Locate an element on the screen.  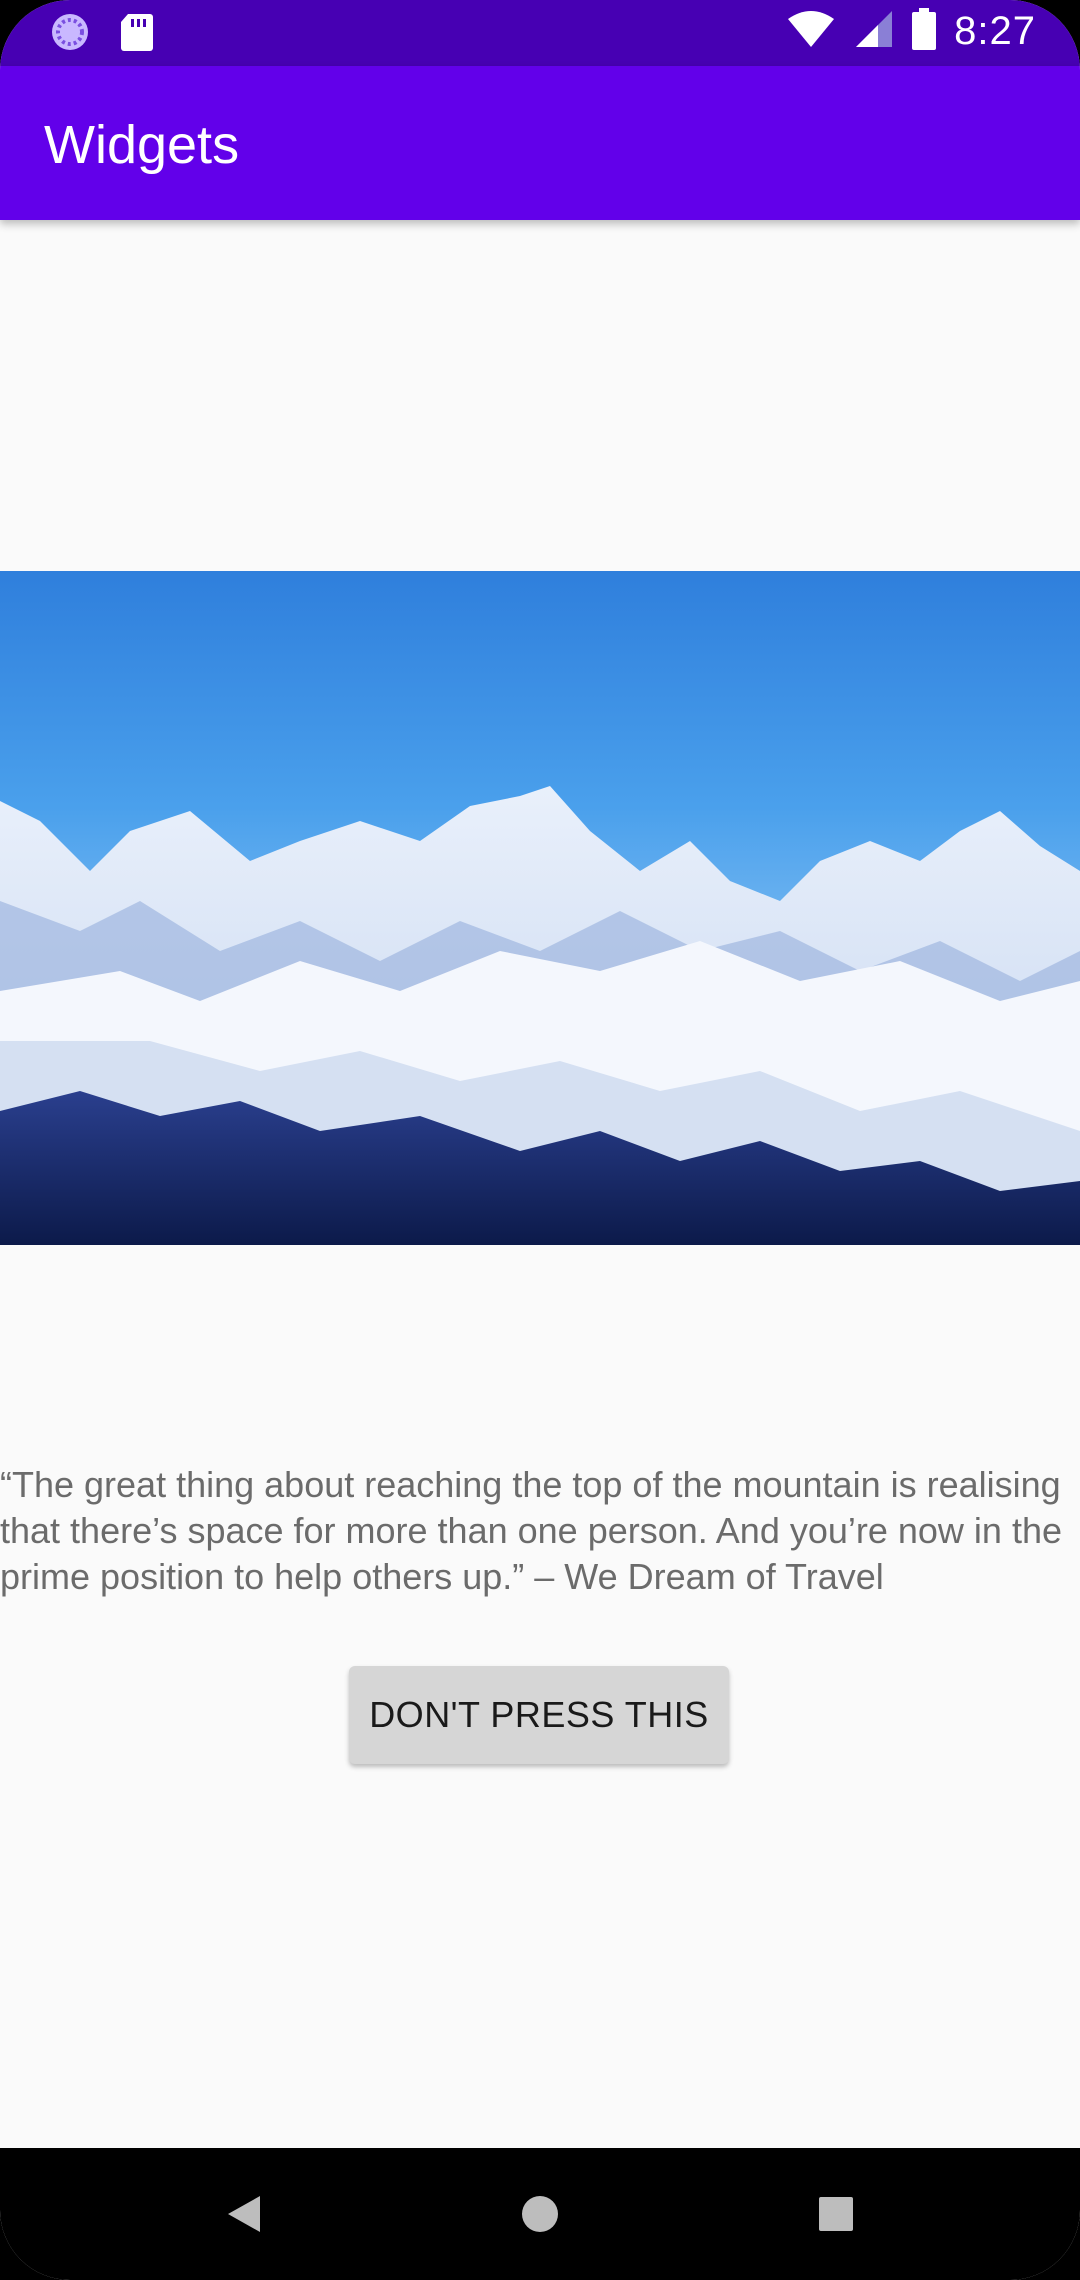
status-left-icons is located at coordinates (102, 34).